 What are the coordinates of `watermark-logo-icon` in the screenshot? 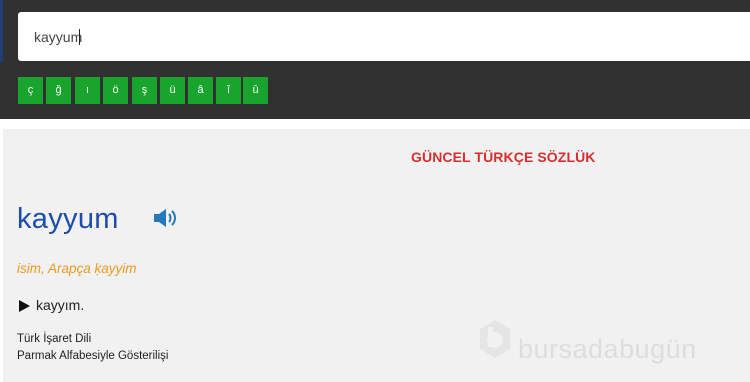 It's located at (495, 339).